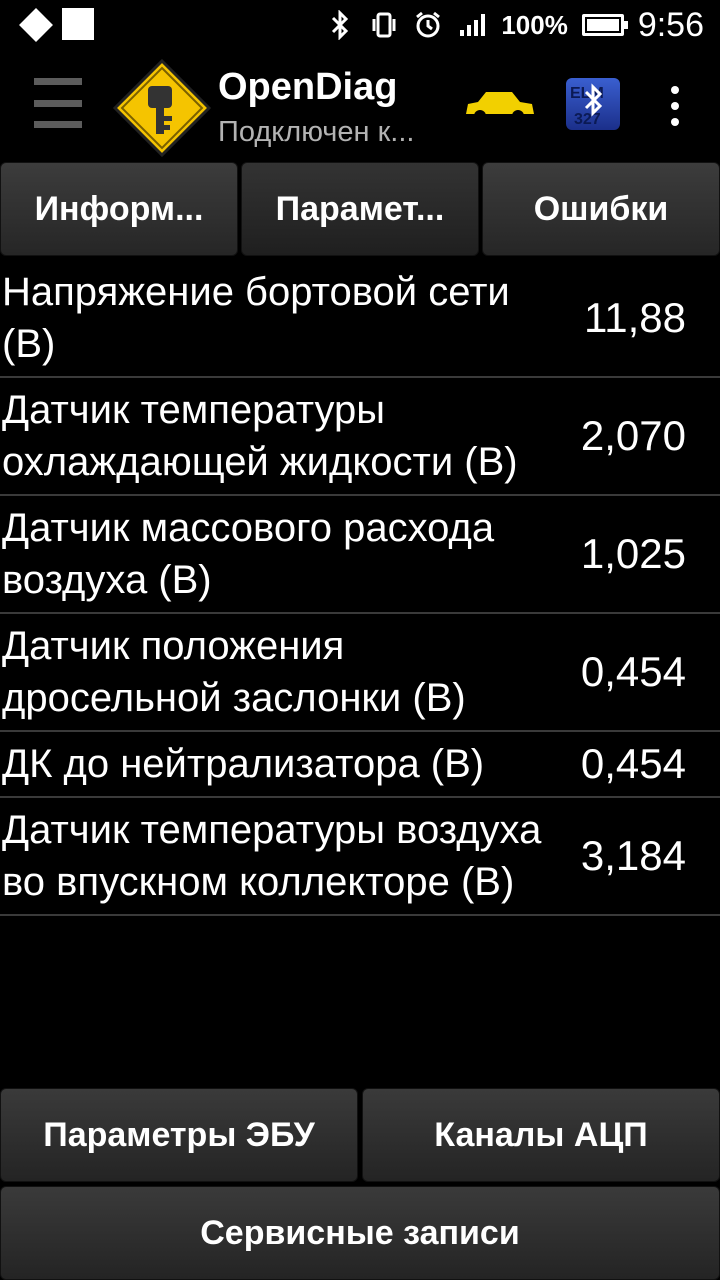 The width and height of the screenshot is (720, 1280). Describe the element at coordinates (633, 435) in the screenshot. I see `parameter-value: 2,070` at that location.